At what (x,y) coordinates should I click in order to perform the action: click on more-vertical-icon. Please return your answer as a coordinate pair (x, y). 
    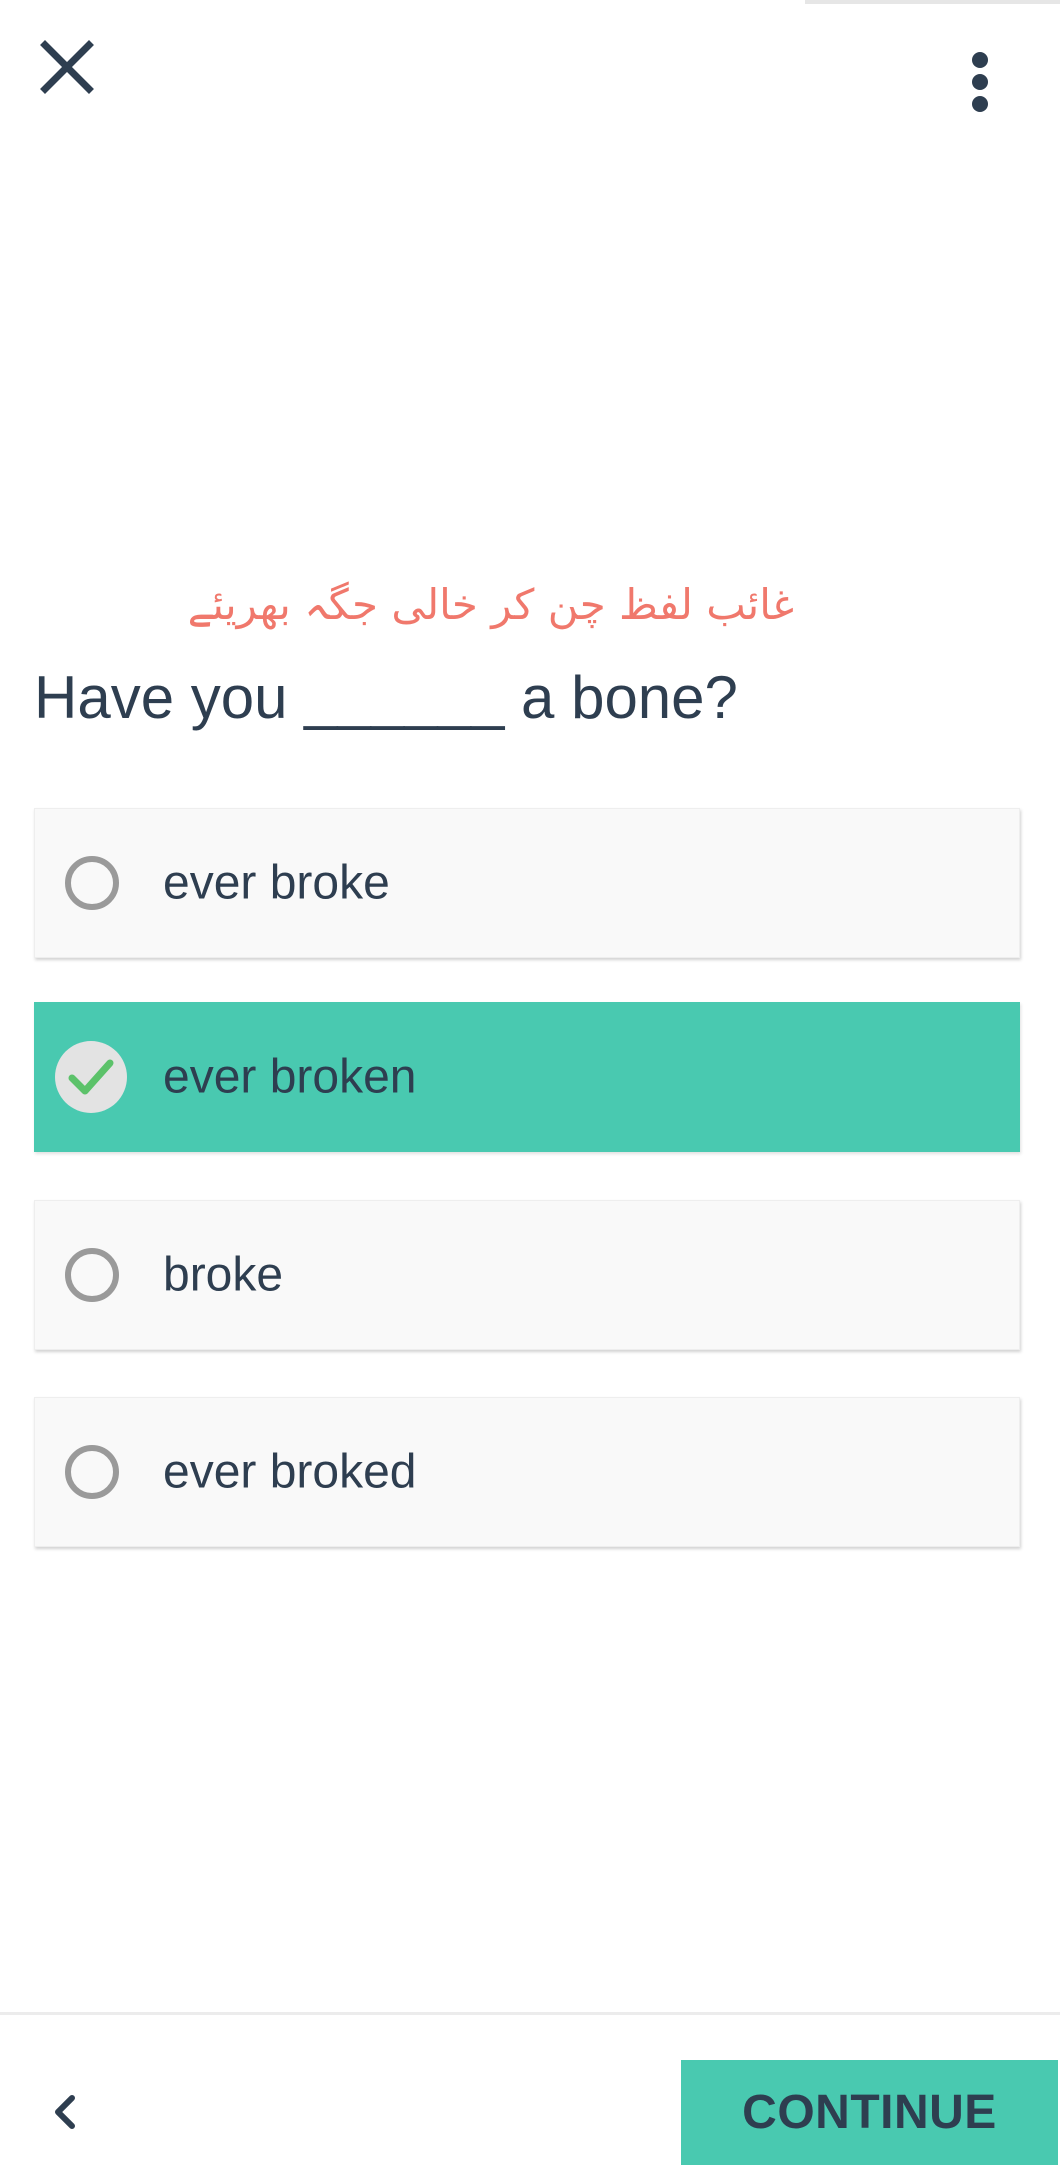
    Looking at the image, I should click on (980, 82).